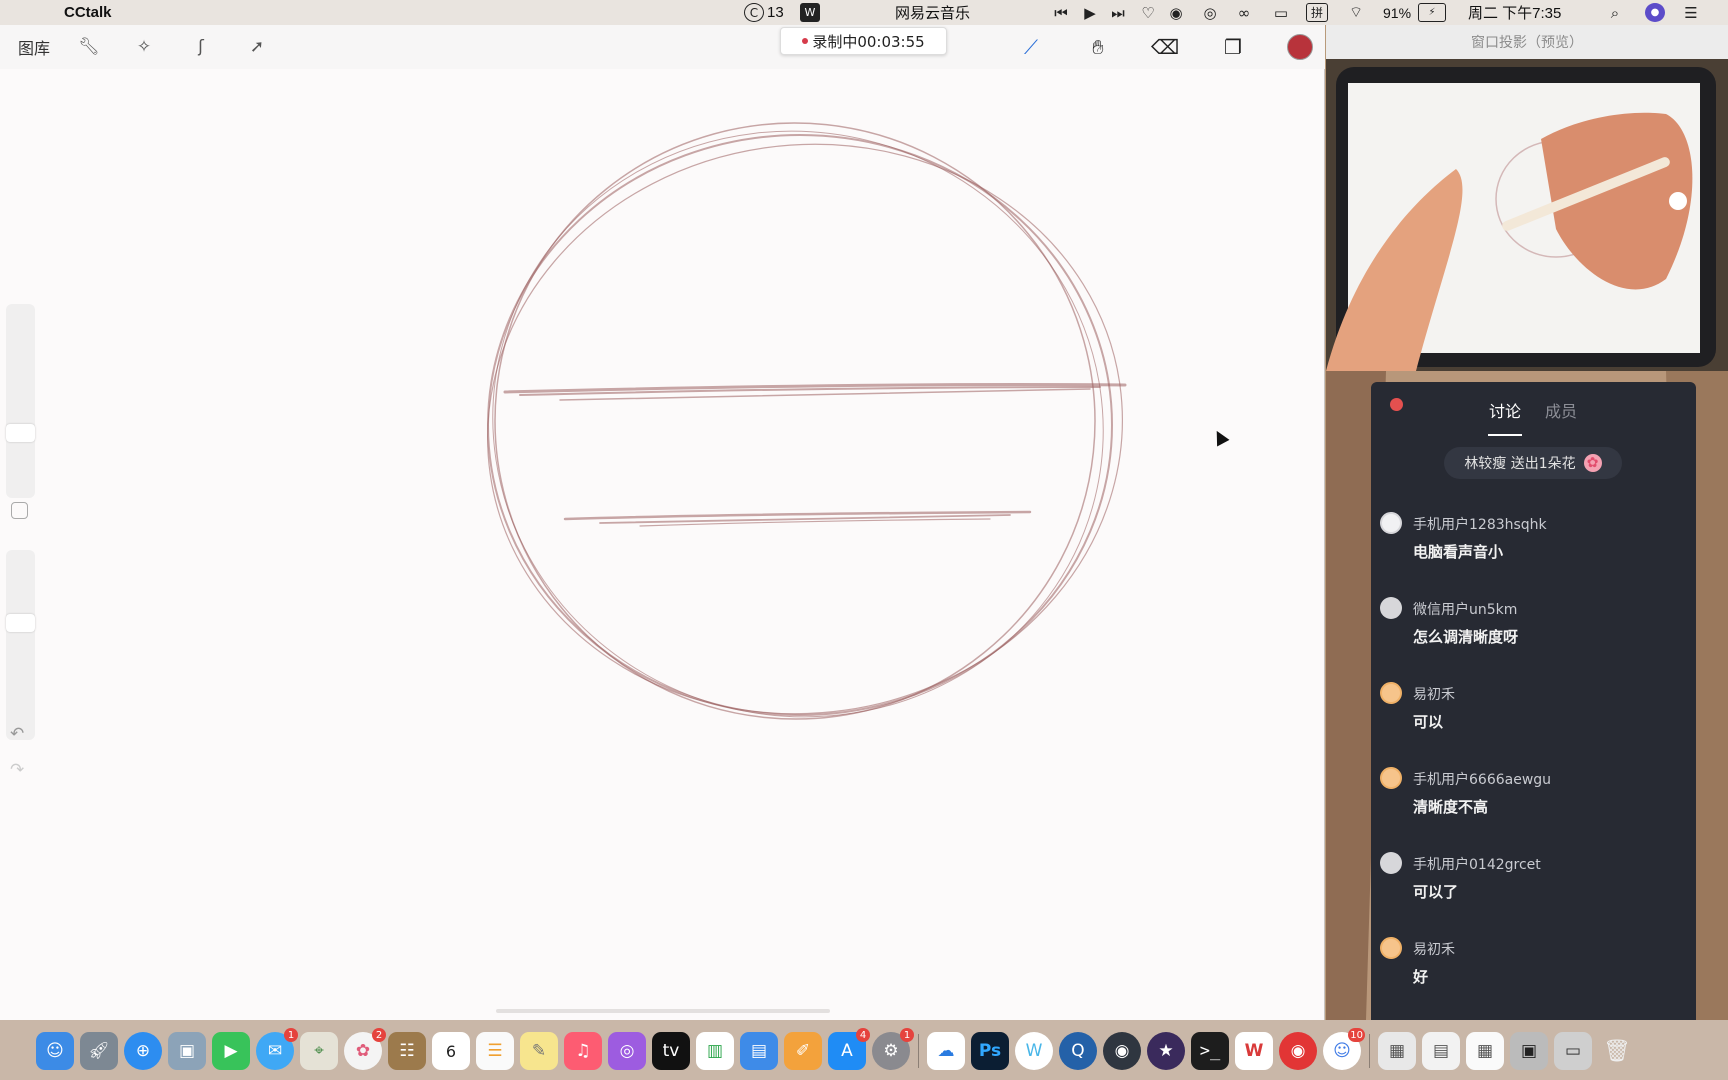 The width and height of the screenshot is (1728, 1080). Describe the element at coordinates (495, 1051) in the screenshot. I see `reminders-icon: ☰` at that location.